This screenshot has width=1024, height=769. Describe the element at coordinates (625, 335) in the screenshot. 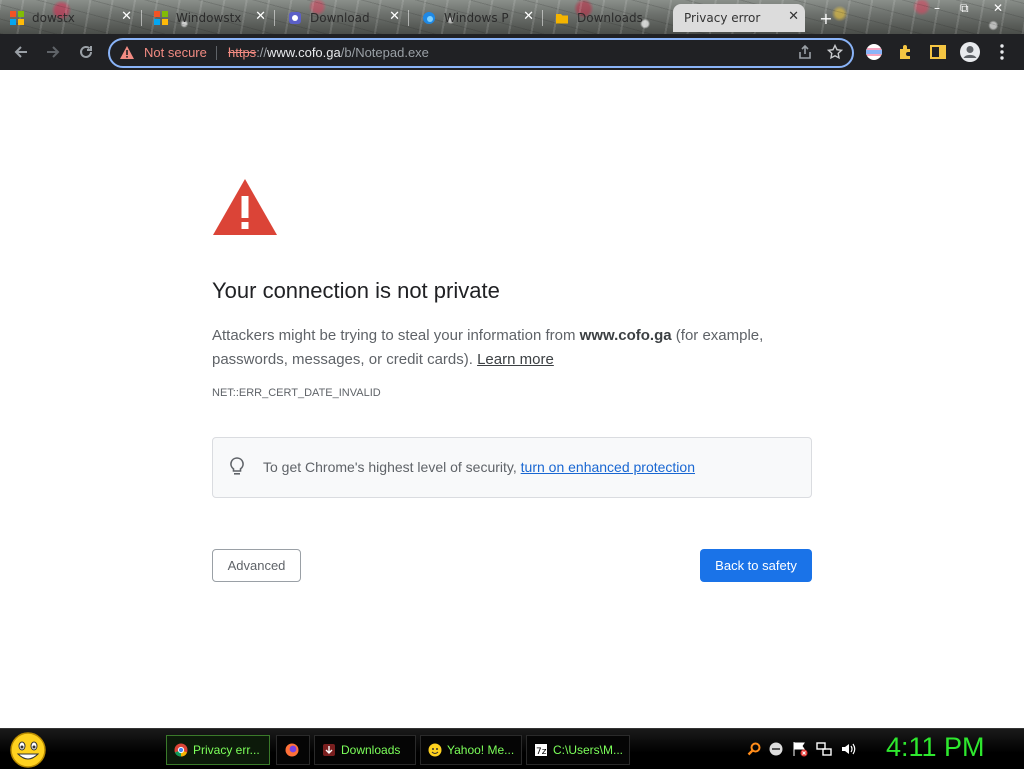

I see `description-host: www.cofo.ga` at that location.